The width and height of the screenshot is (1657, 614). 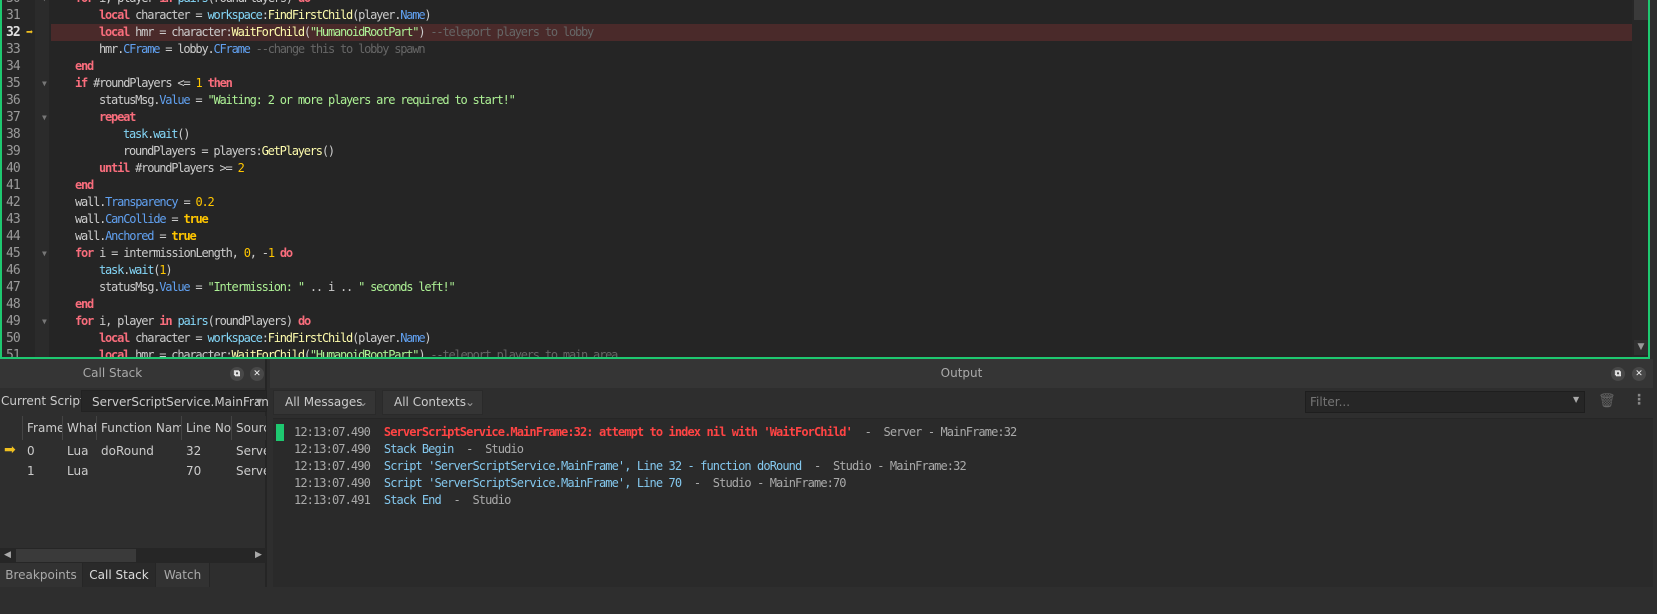 I want to click on contexts-filter-dropdown: All Contexts ⌄, so click(x=432, y=402).